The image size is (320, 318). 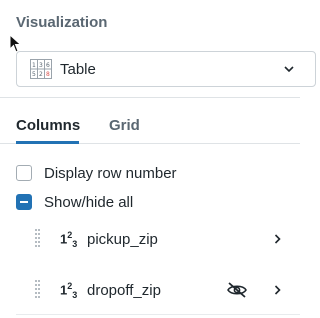 I want to click on visualization-type-value: Table, so click(x=78, y=69).